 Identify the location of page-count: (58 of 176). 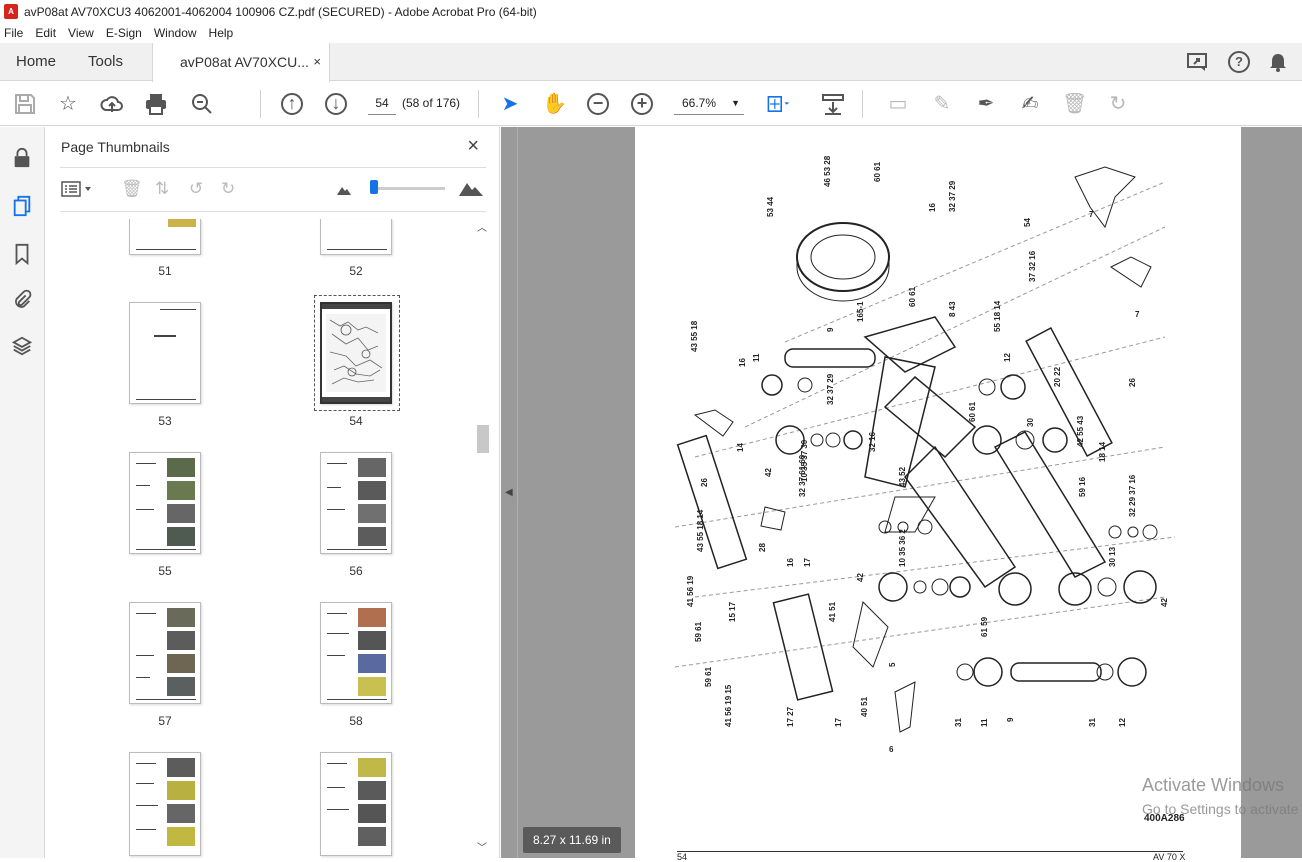
(431, 103).